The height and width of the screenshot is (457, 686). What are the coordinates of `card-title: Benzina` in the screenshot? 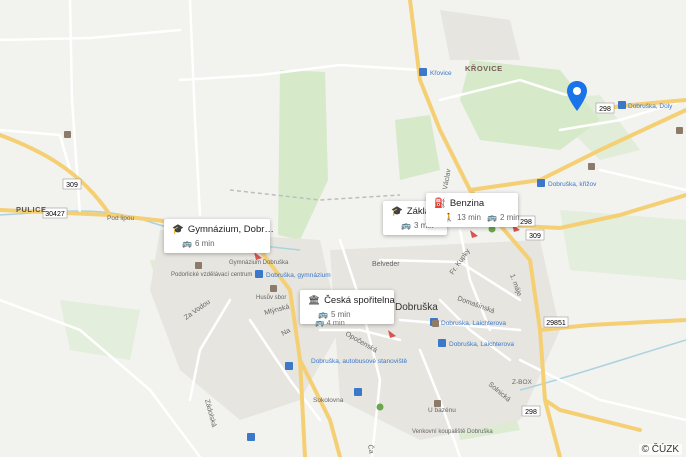 It's located at (467, 203).